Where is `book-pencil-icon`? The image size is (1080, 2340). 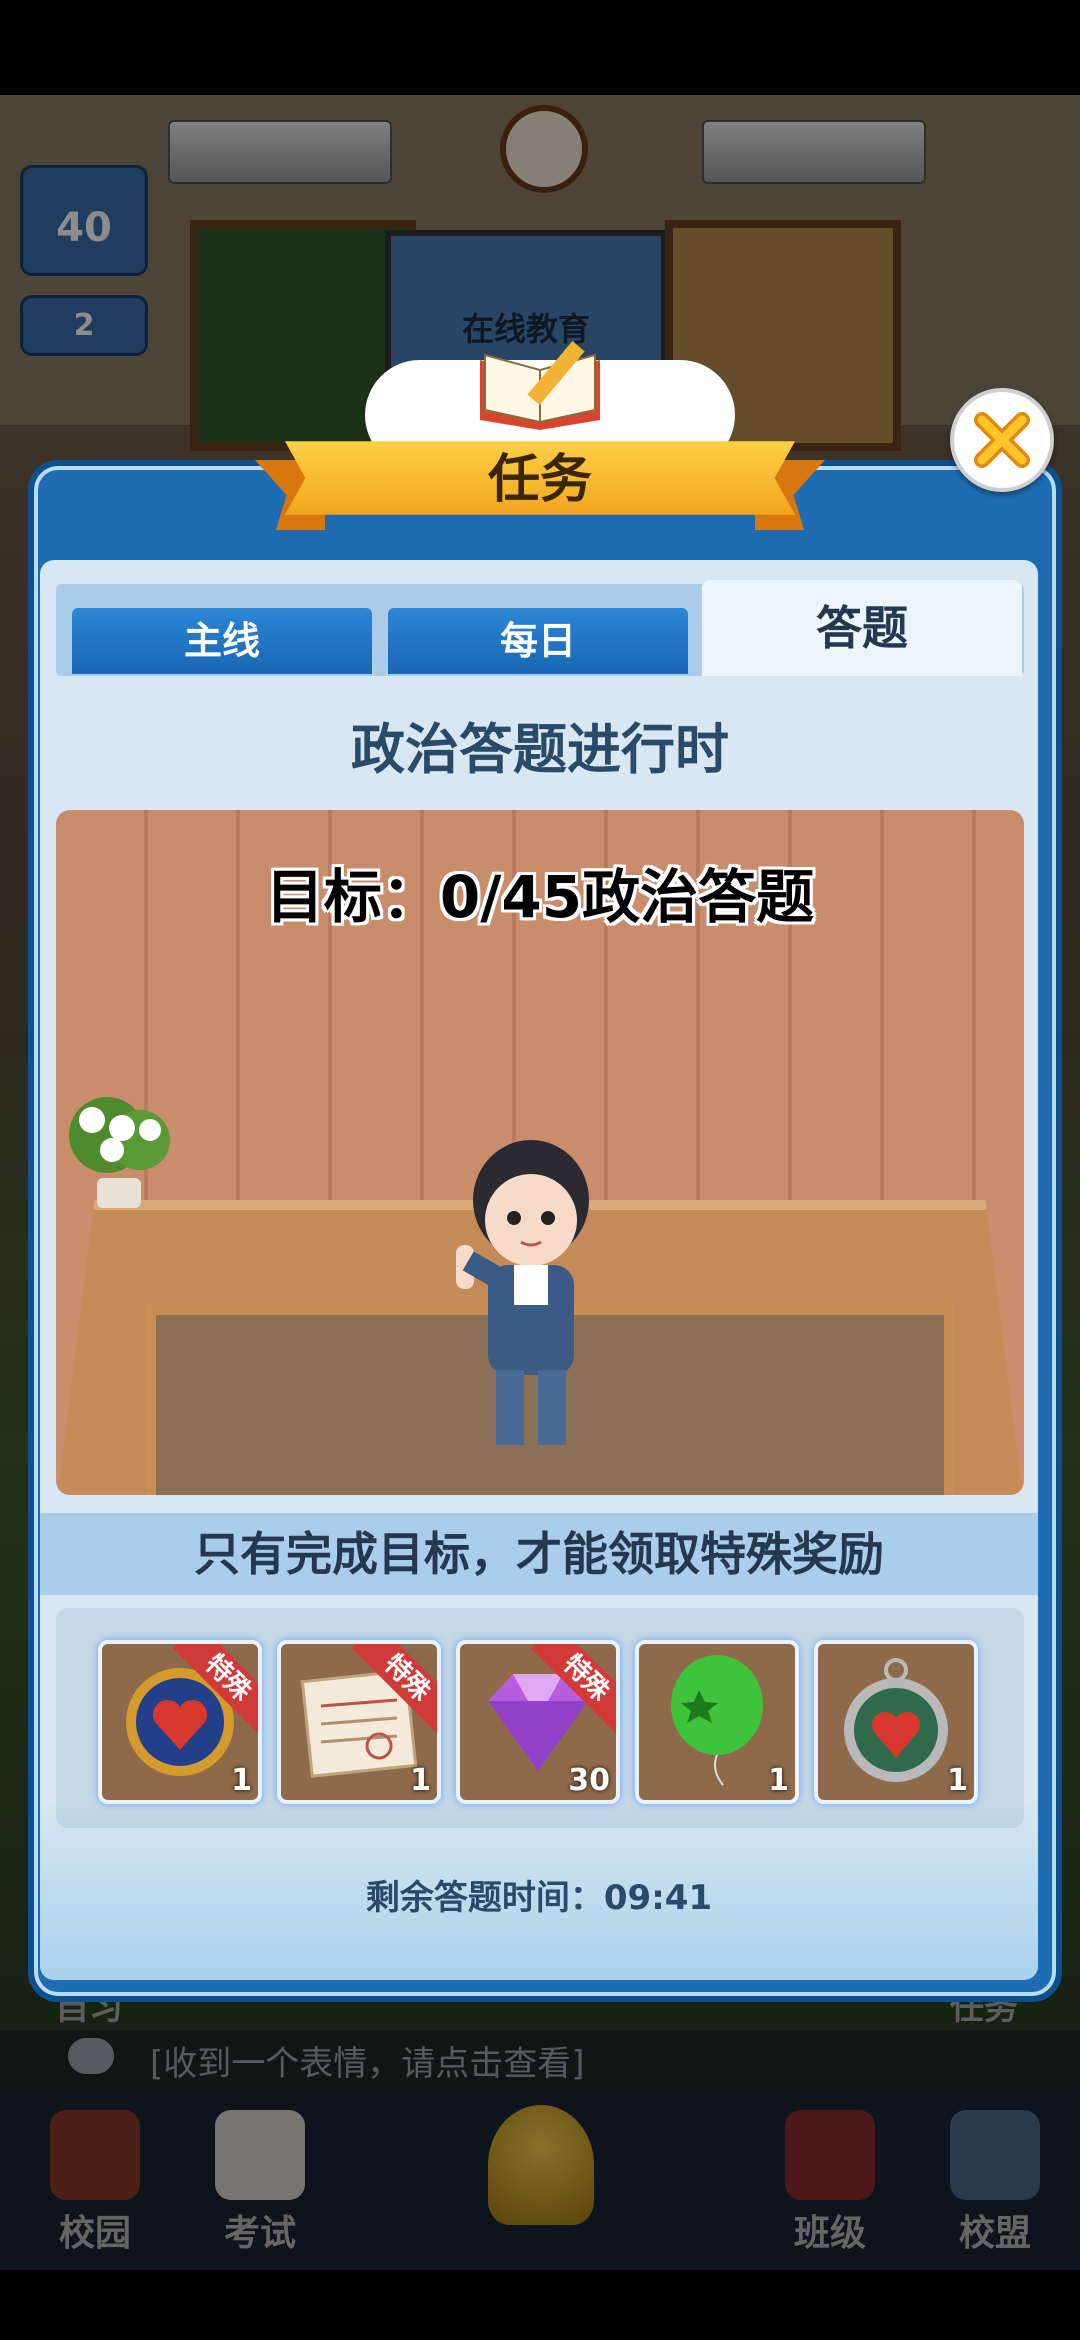
book-pencil-icon is located at coordinates (540, 380).